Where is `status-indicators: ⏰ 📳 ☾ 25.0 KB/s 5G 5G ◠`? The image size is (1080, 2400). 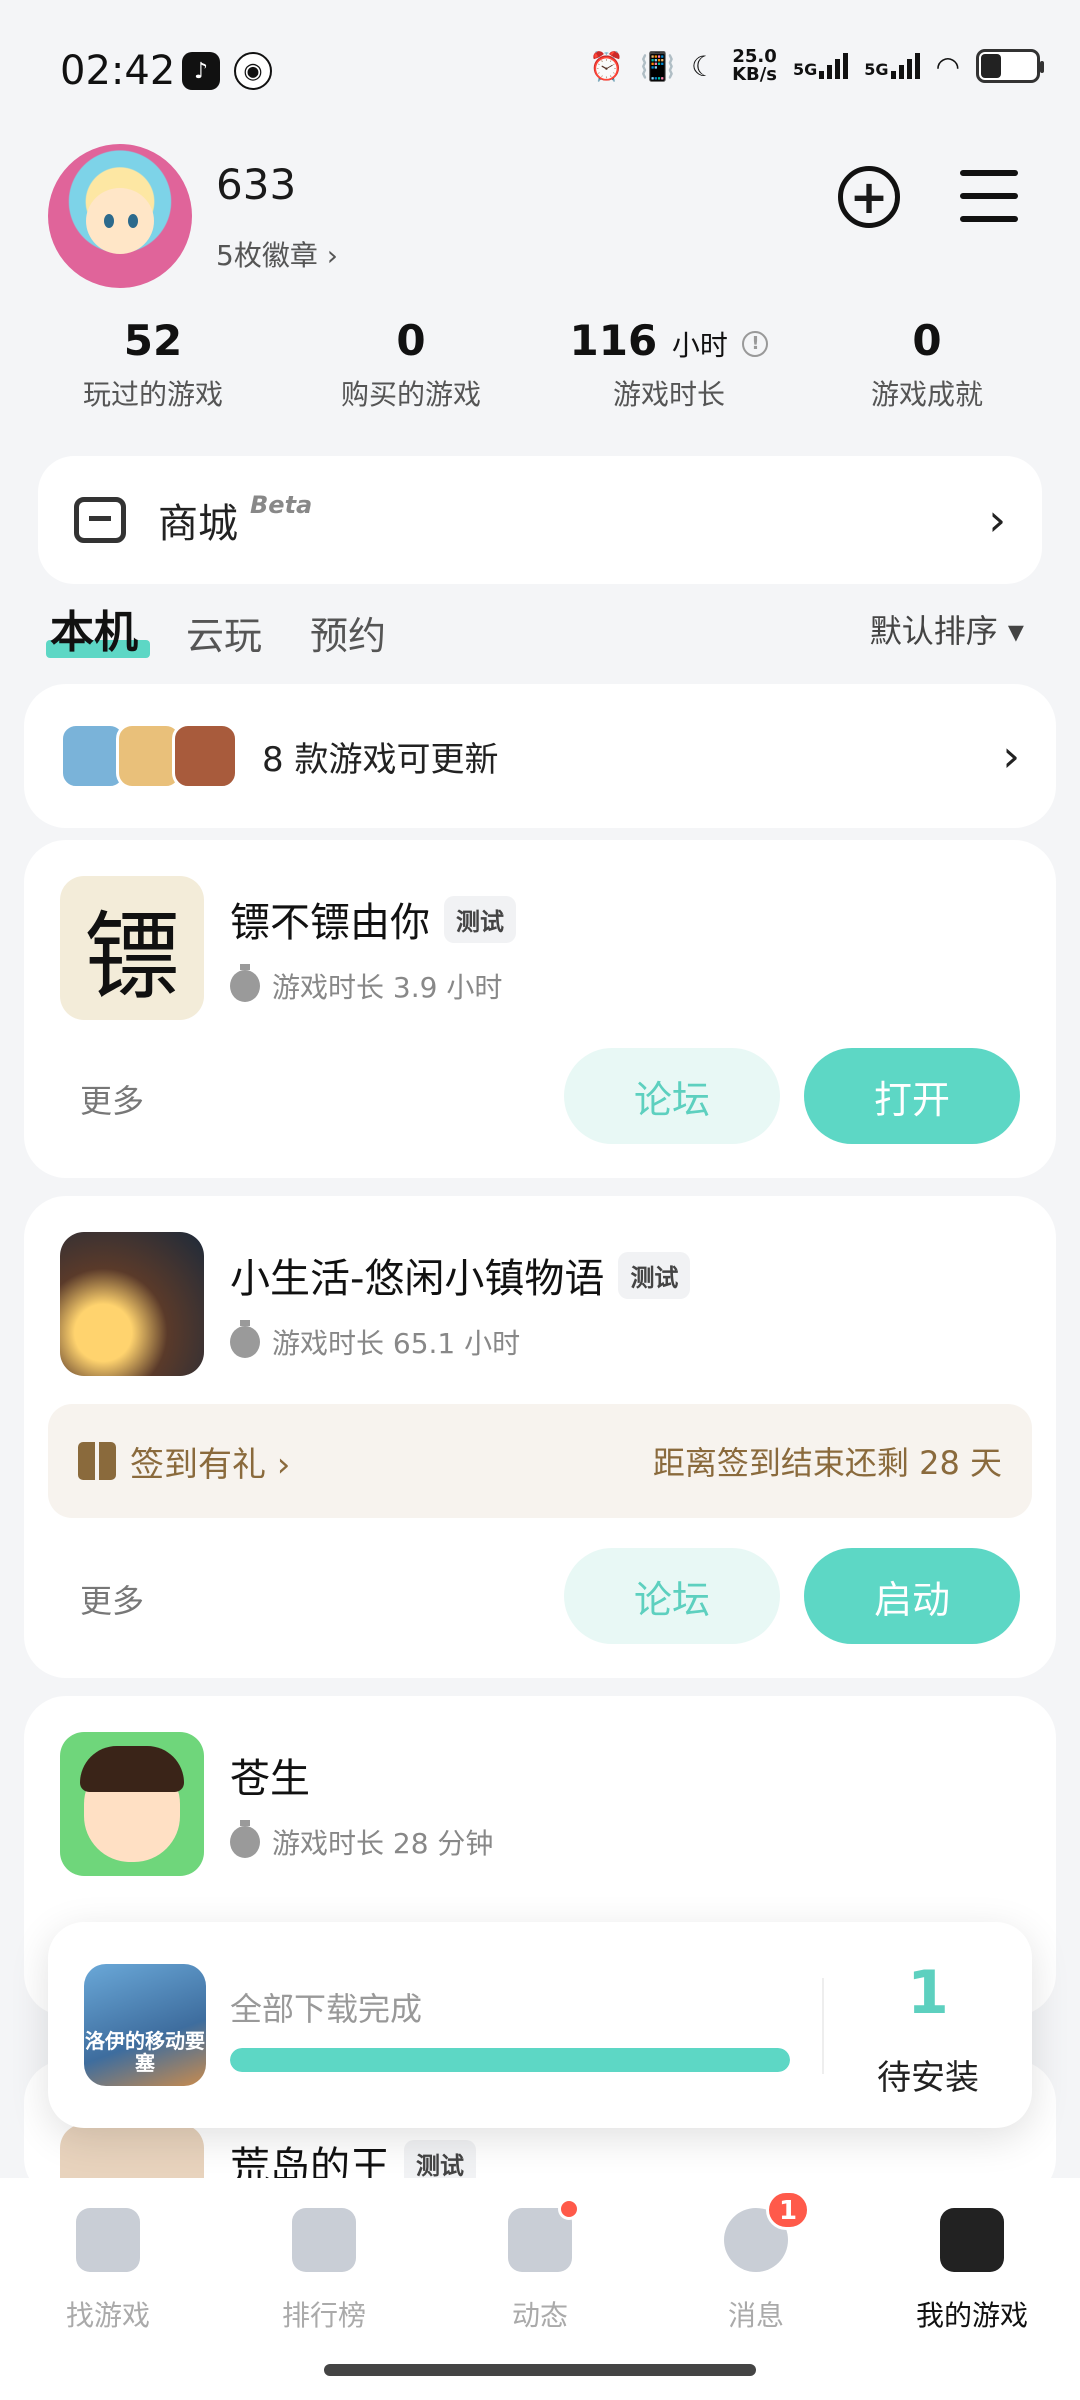 status-indicators: ⏰ 📳 ☾ 25.0 KB/s 5G 5G ◠ is located at coordinates (816, 65).